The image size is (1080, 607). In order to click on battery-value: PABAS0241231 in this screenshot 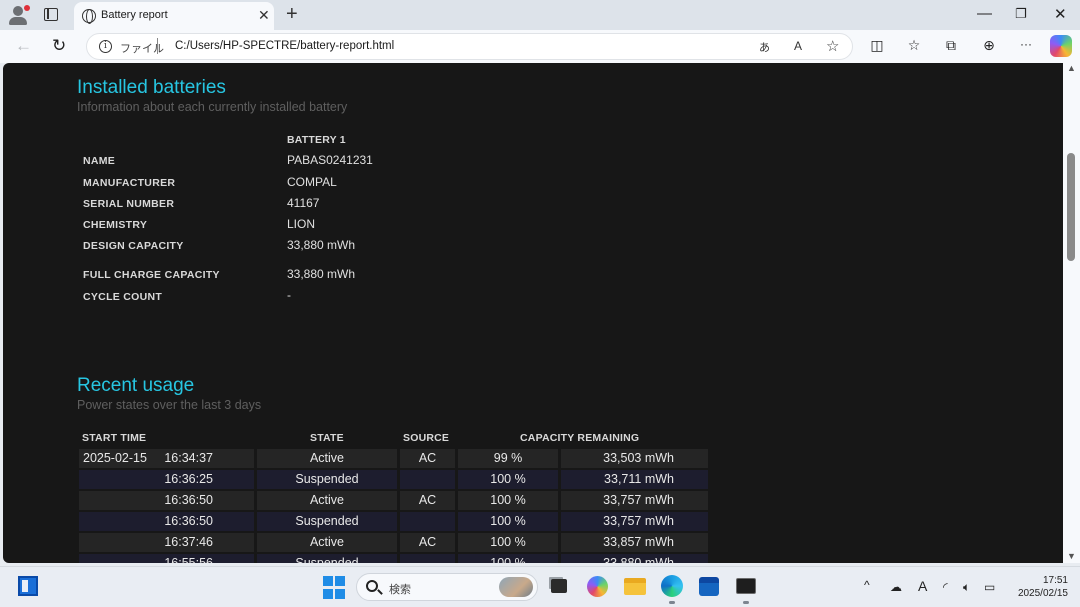, I will do `click(330, 160)`.